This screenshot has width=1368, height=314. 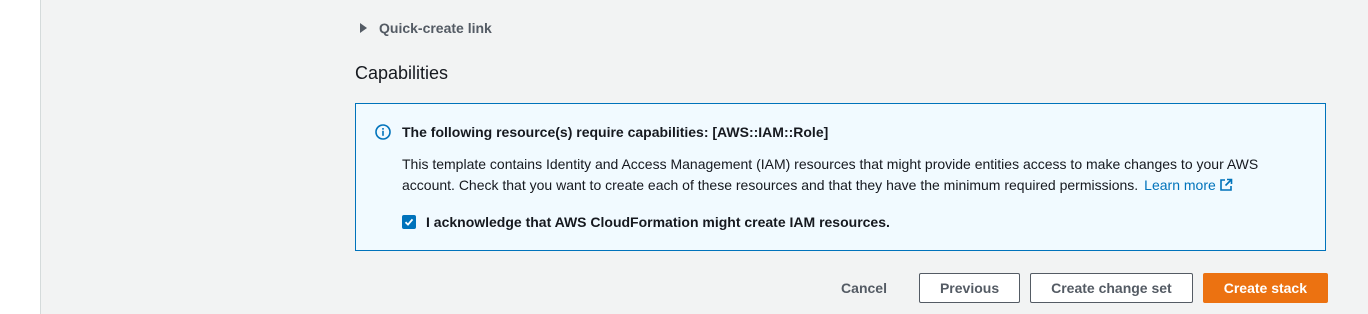 I want to click on acknowledge-checkbox, so click(x=409, y=222).